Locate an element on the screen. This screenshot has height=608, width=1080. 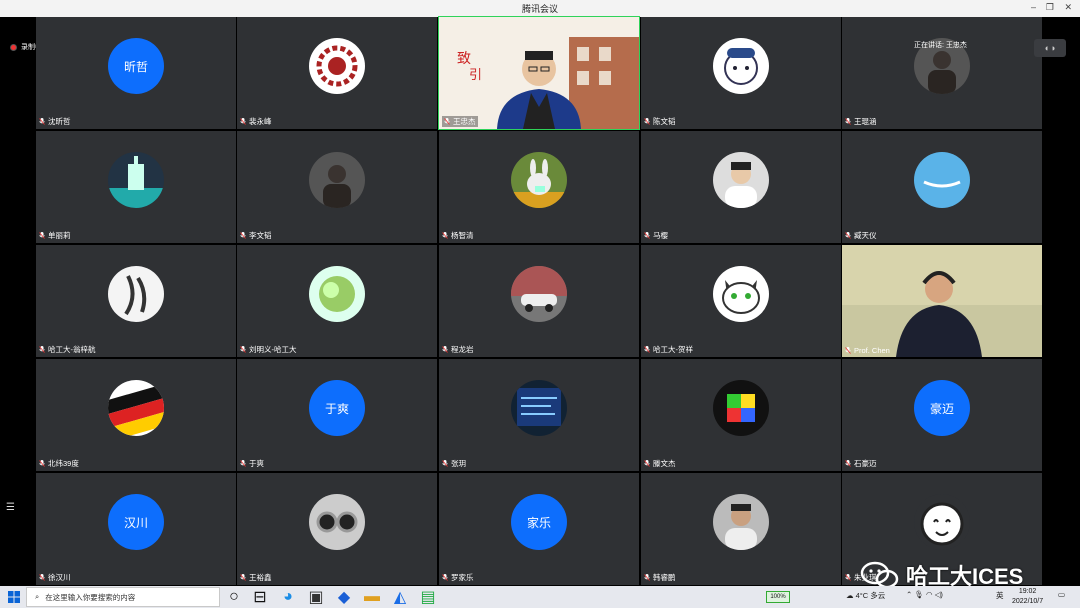
weather-icon: ☁ is located at coordinates (850, 595).